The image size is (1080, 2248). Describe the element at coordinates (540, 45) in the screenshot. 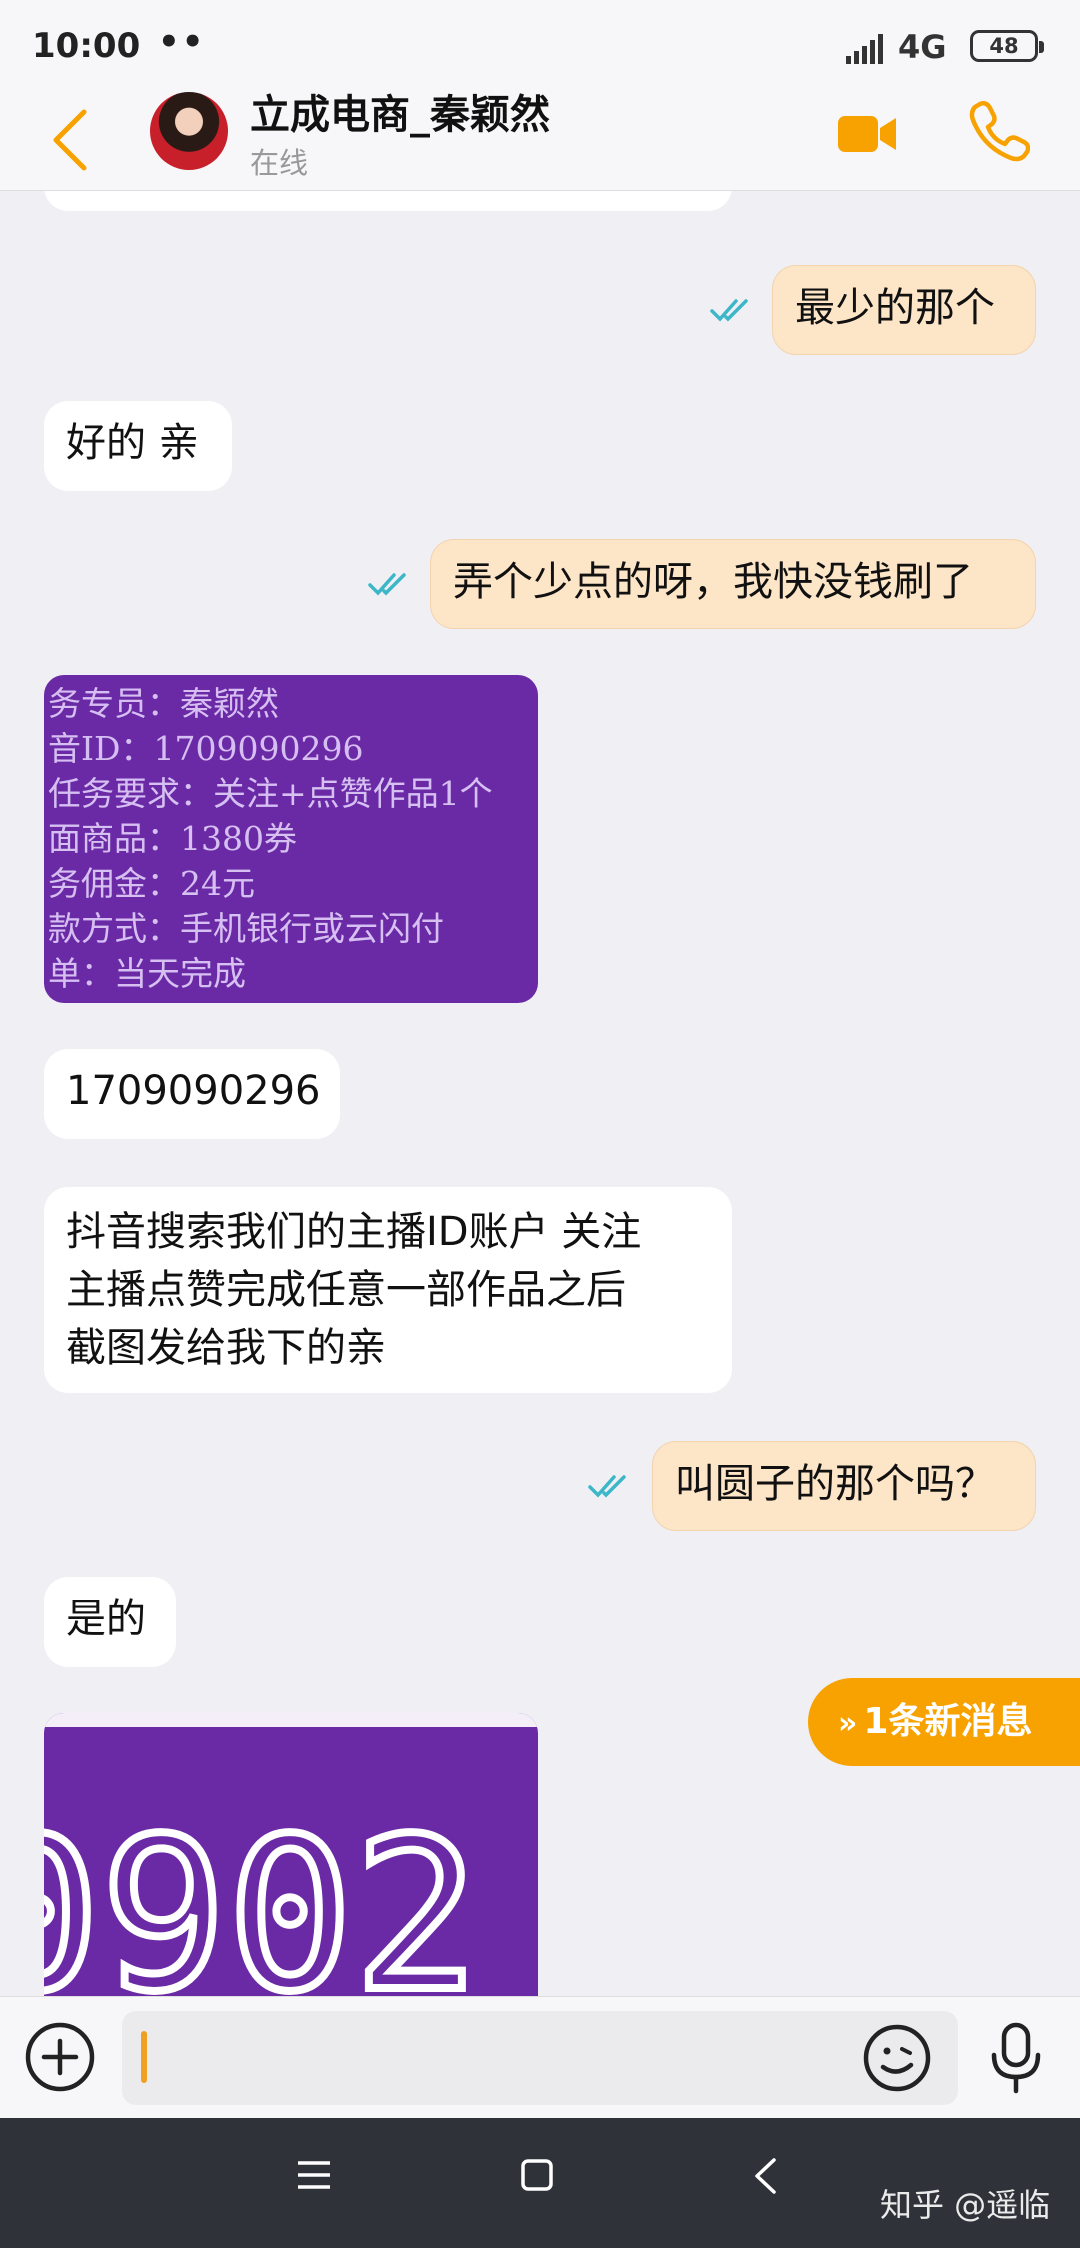

I see `status-bar: 10:00 •• 4G 48` at that location.